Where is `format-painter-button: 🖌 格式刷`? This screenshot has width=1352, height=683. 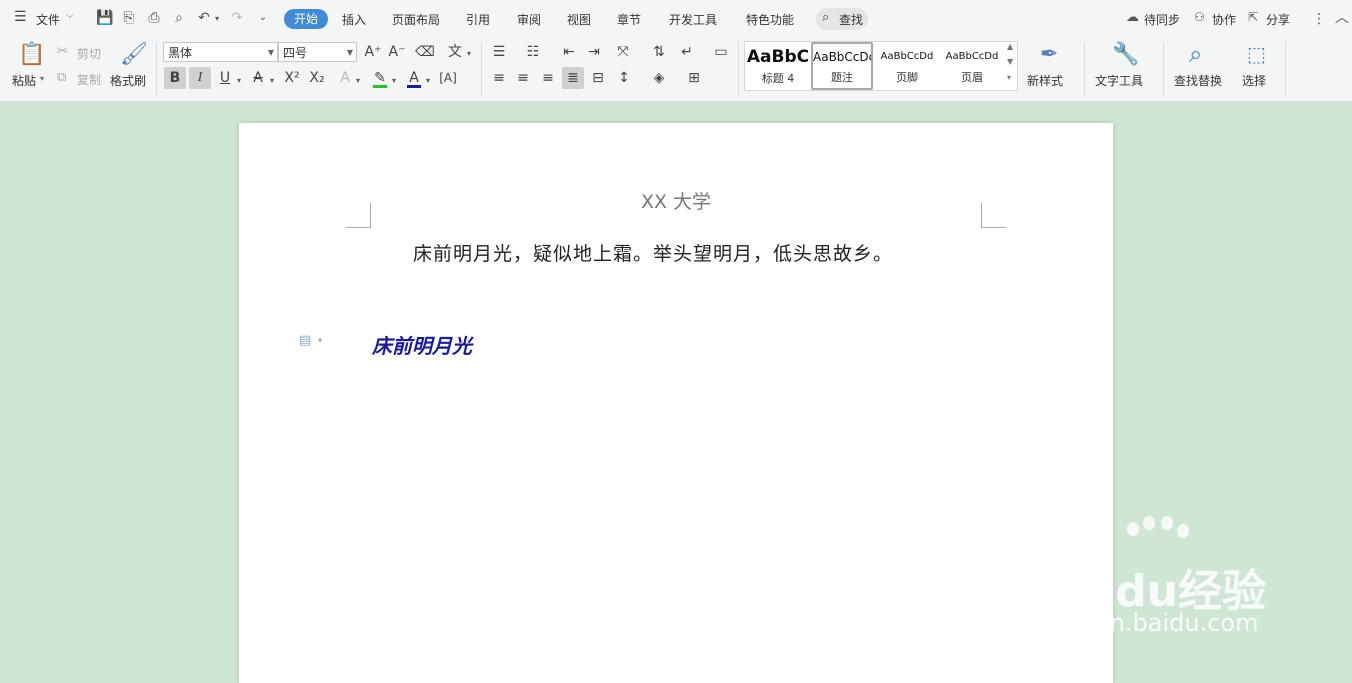 format-painter-button: 🖌 格式刷 is located at coordinates (130, 67).